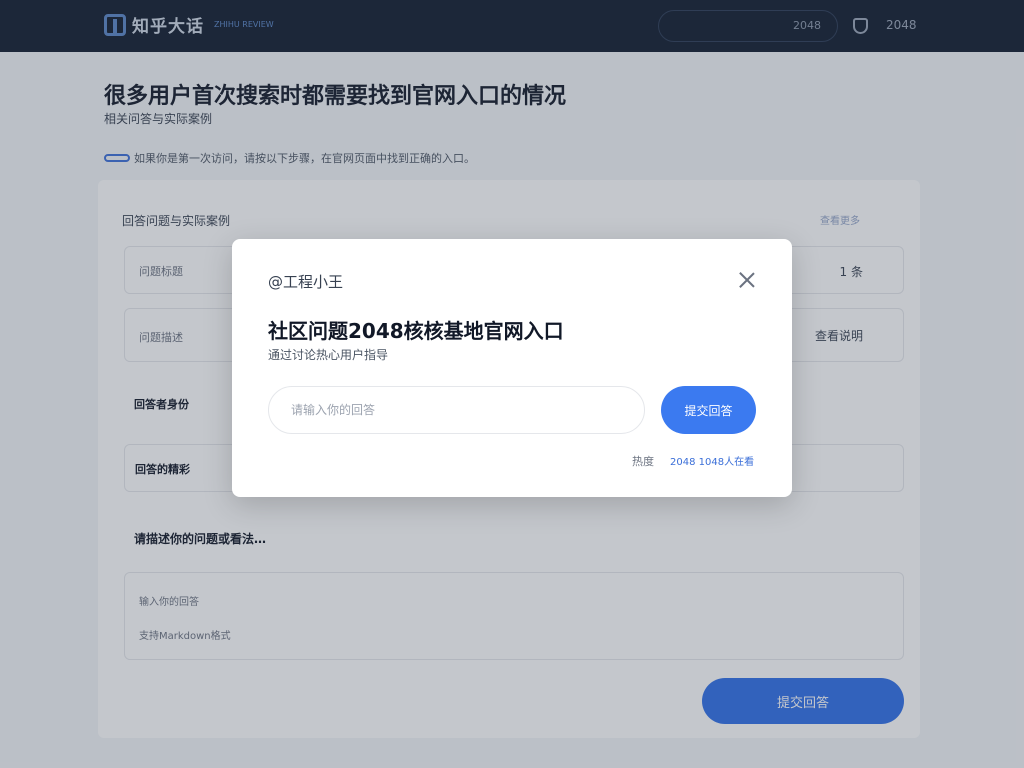 Image resolution: width=1024 pixels, height=768 pixels. Describe the element at coordinates (643, 461) in the screenshot. I see `heat-label: 热度` at that location.